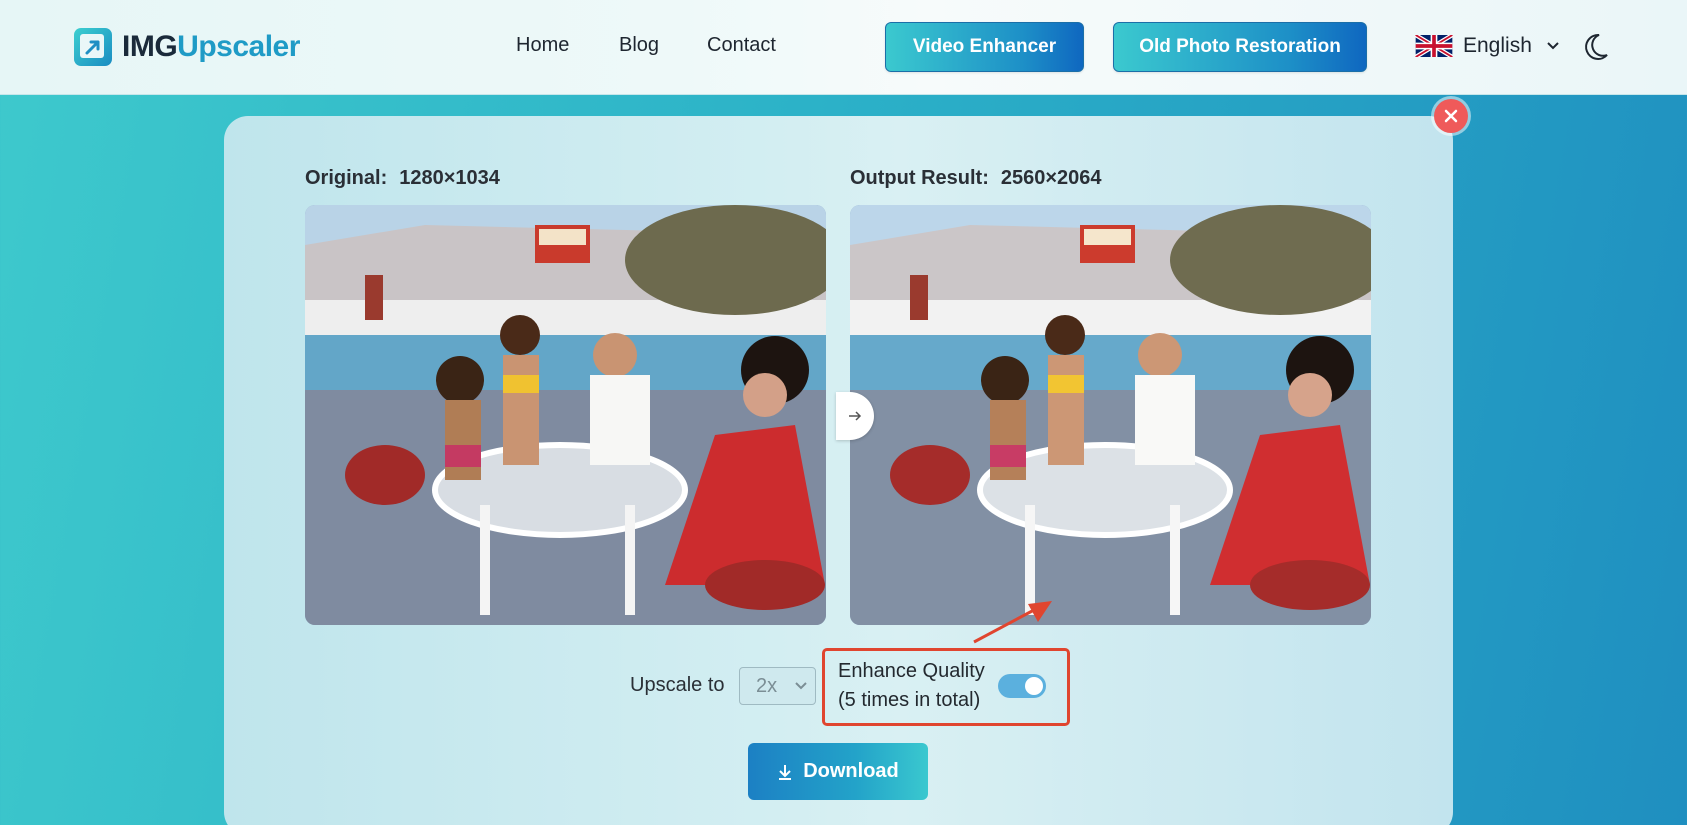 This screenshot has height=825, width=1687. I want to click on upscale-select: 2x, so click(777, 686).